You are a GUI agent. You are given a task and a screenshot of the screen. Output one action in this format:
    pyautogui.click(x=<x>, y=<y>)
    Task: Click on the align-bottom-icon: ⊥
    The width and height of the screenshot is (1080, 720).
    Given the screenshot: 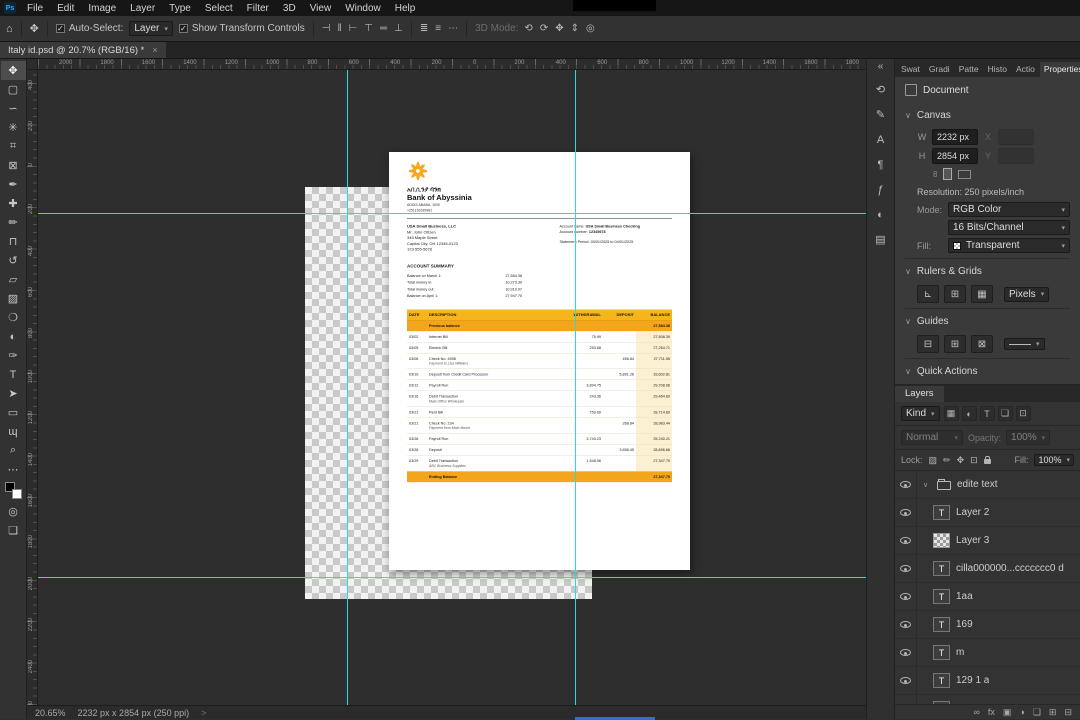 What is the action you would take?
    pyautogui.click(x=398, y=28)
    